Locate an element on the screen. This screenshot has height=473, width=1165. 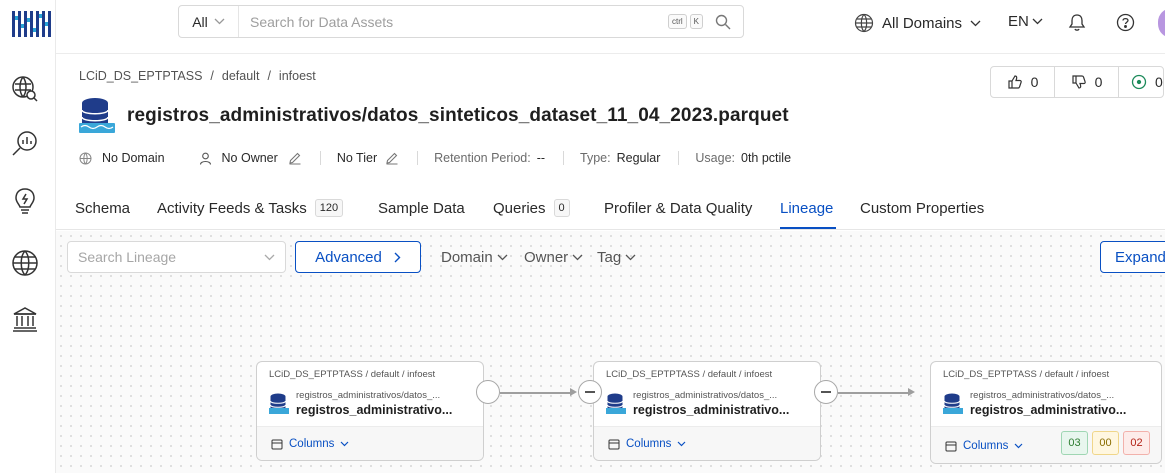
tab-label: Custom Properties is located at coordinates (922, 208).